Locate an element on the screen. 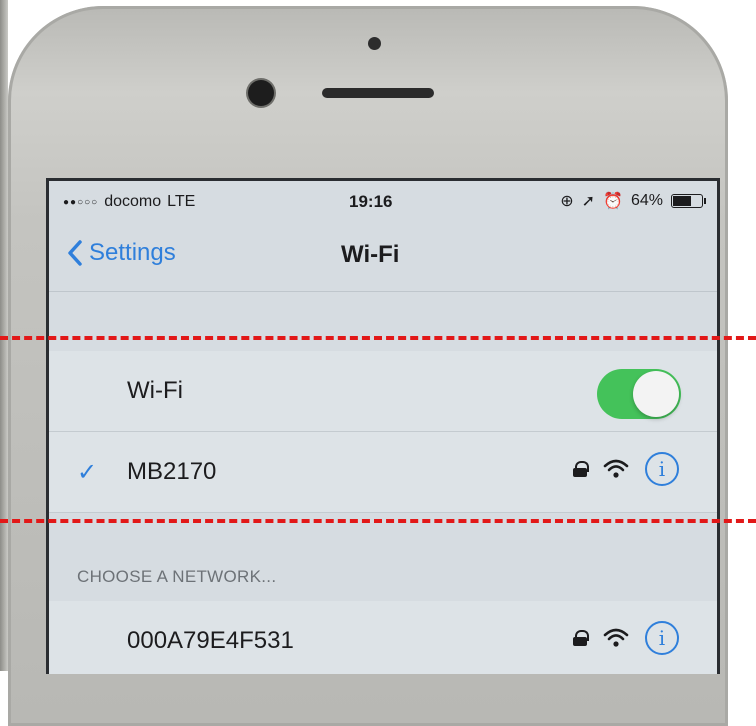 This screenshot has height=726, width=756. chevron-left-icon is located at coordinates (75, 253).